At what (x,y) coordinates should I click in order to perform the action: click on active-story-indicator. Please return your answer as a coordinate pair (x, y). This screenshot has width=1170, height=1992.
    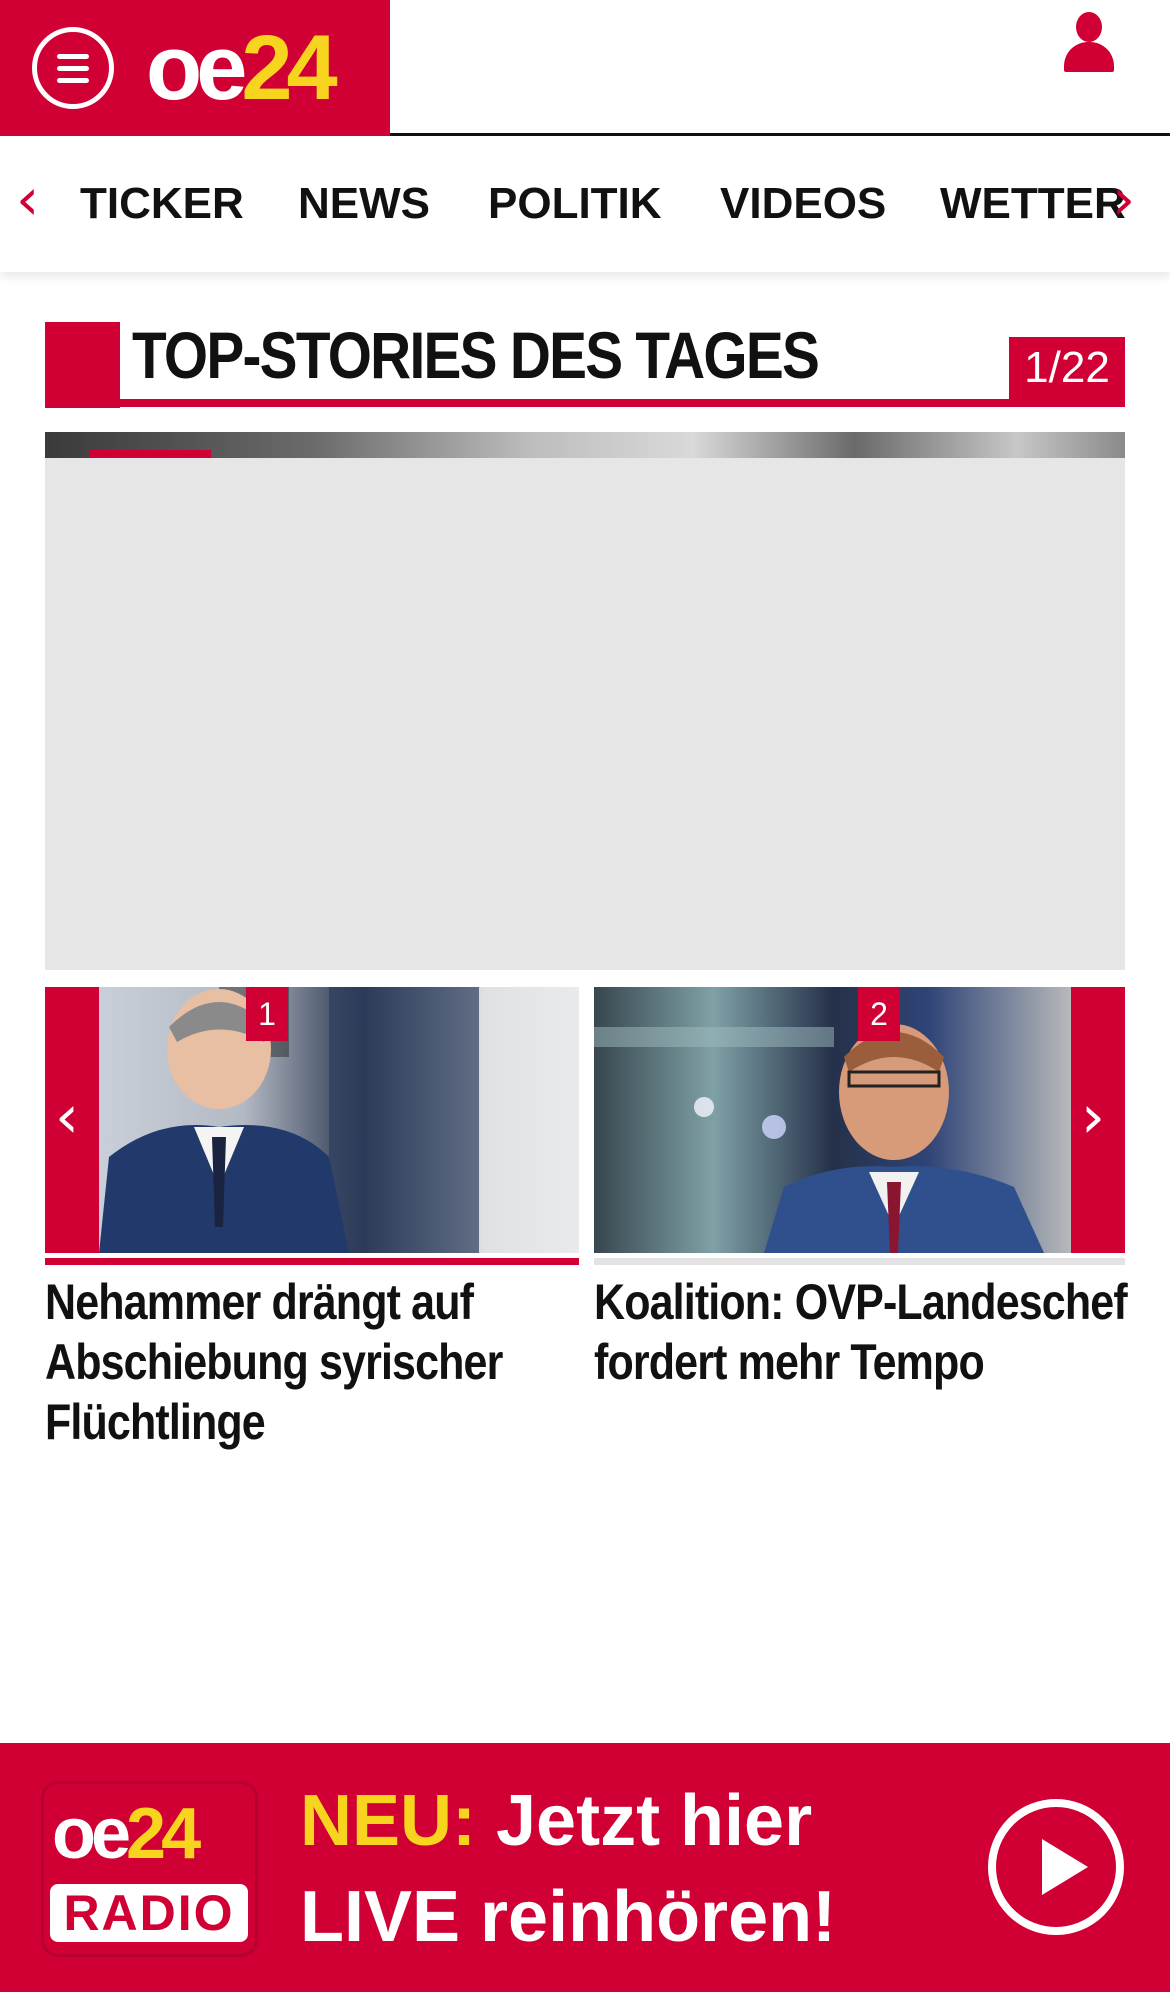
    Looking at the image, I should click on (312, 1261).